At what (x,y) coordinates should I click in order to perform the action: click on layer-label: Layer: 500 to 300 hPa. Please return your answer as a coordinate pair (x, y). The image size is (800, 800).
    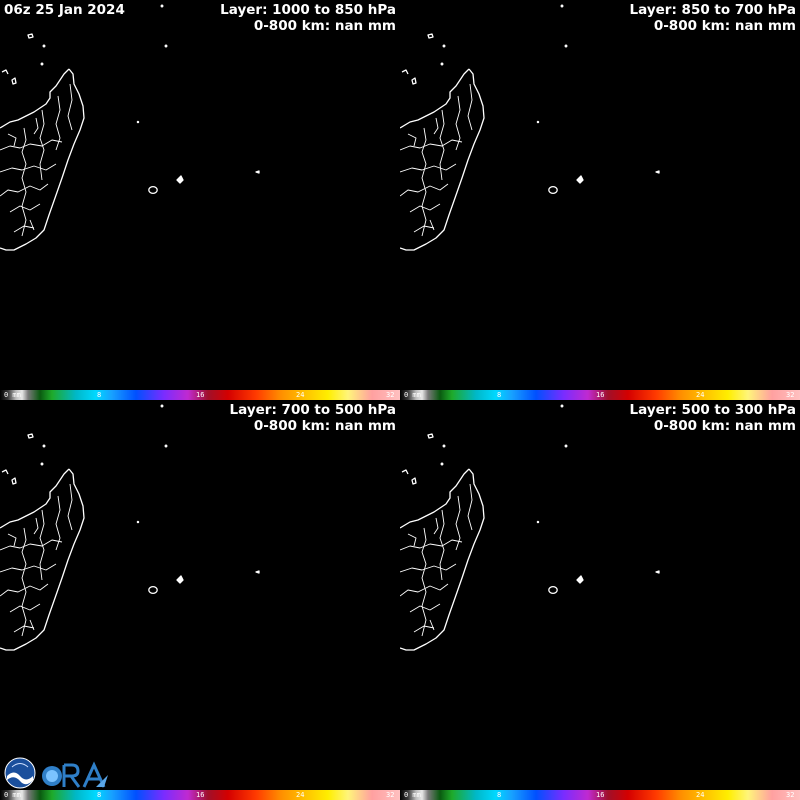
    Looking at the image, I should click on (712, 410).